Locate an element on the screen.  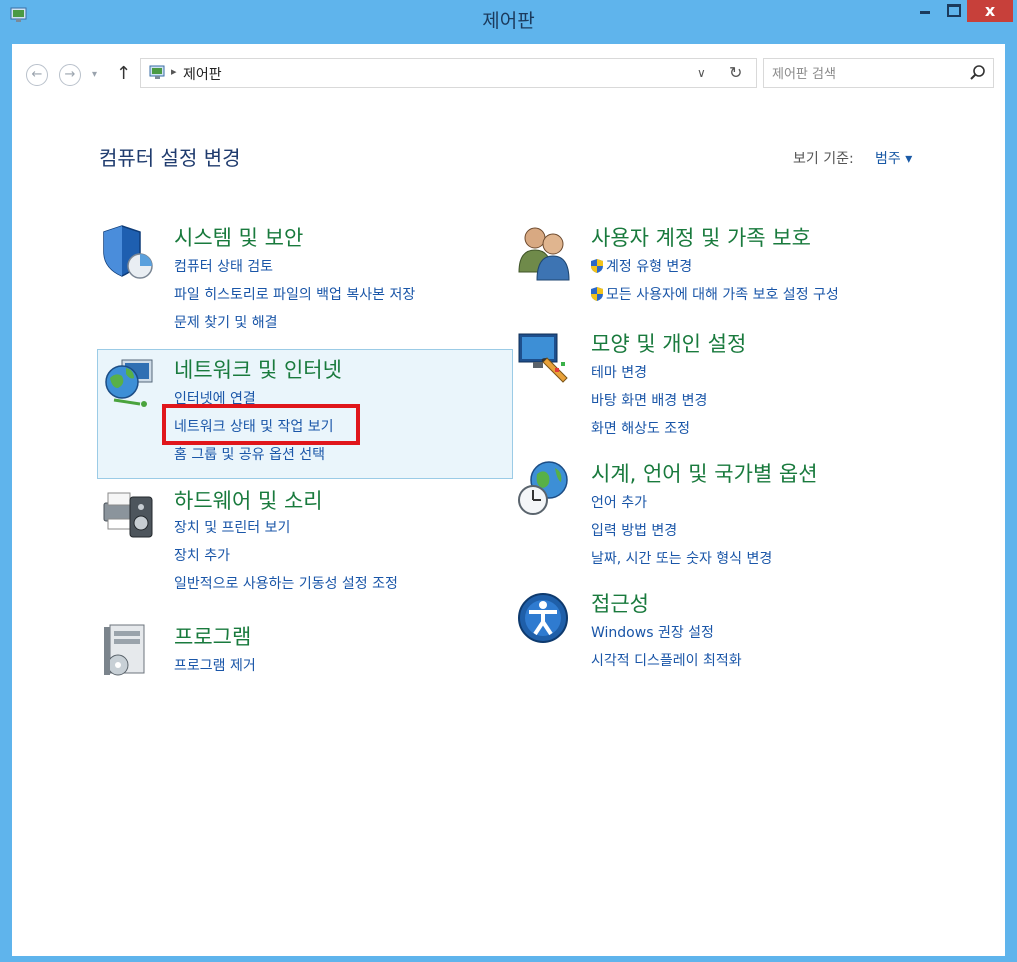
address-bar: ▸ 제어판 ∨ ↻ is located at coordinates (448, 73).